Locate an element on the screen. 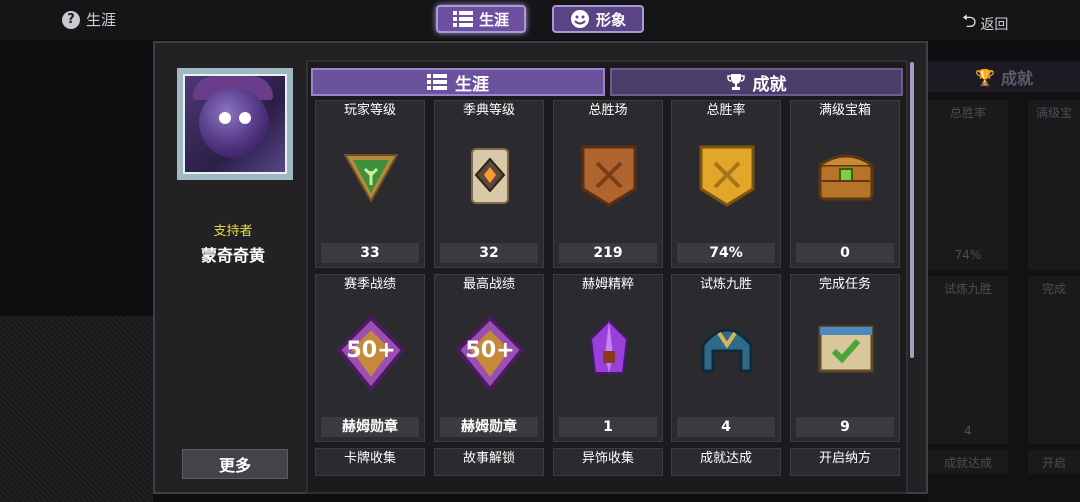 The height and width of the screenshot is (502, 1080). scrollbar is located at coordinates (912, 210).